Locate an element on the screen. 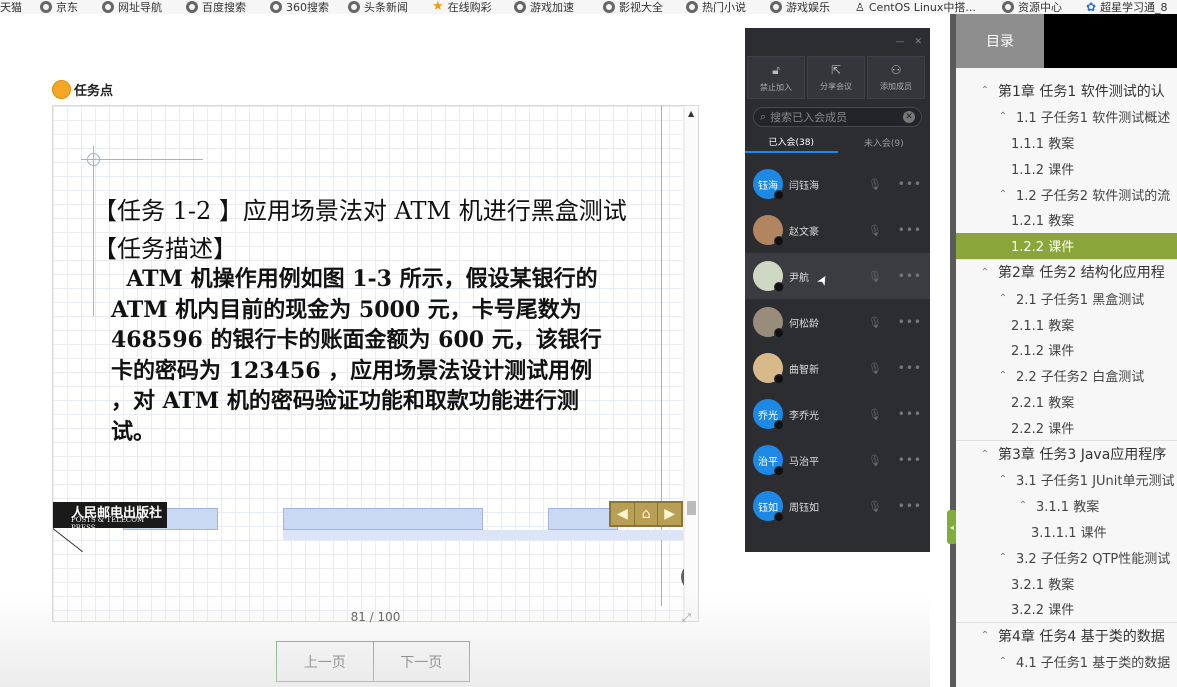  toc-item: 1.2.2 课件 is located at coordinates (1066, 245).